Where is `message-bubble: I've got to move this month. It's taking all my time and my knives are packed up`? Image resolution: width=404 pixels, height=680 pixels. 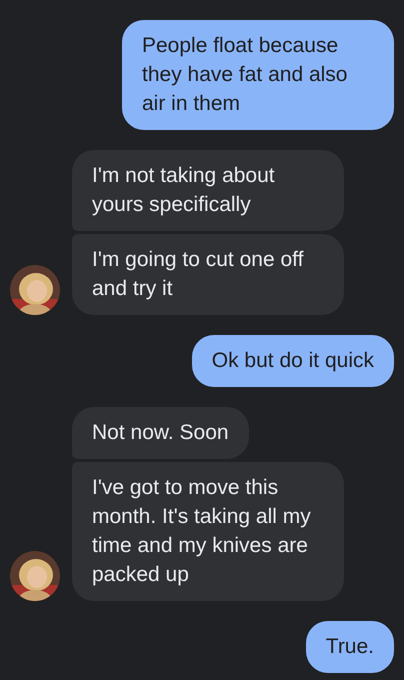
message-bubble: I've got to move this month. It's taking all my time and my knives are packed up is located at coordinates (208, 531).